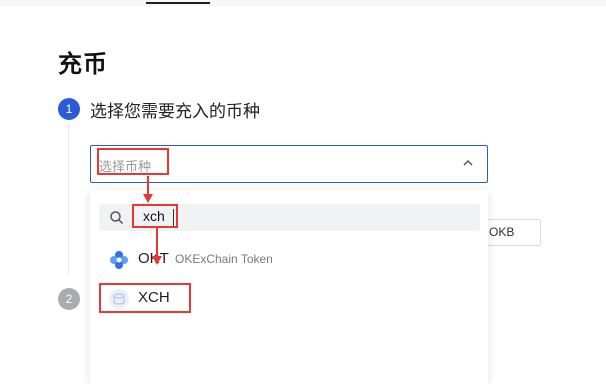  Describe the element at coordinates (68, 199) in the screenshot. I see `step-connector-line` at that location.